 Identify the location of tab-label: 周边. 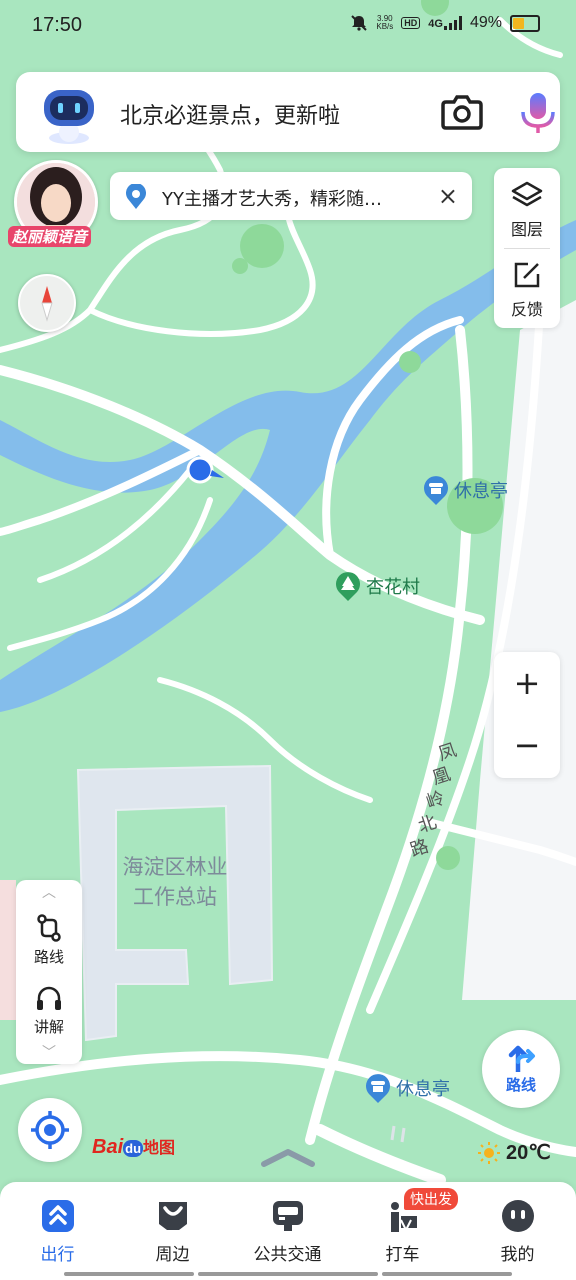
(172, 1255).